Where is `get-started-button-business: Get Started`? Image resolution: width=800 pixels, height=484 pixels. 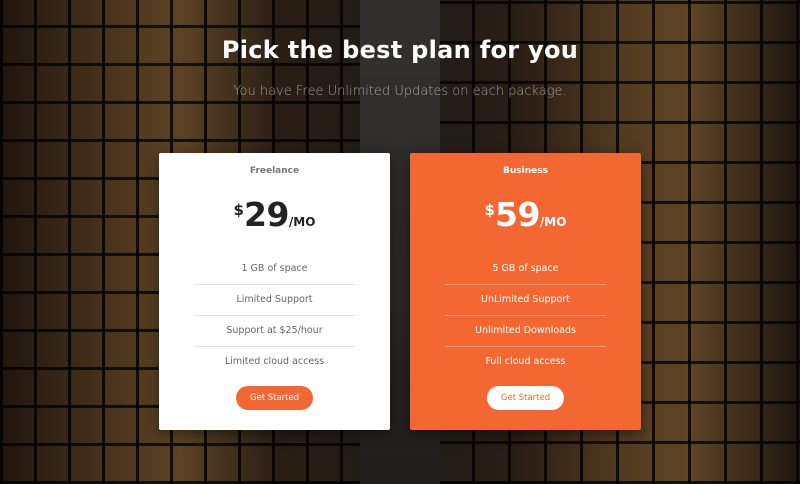
get-started-button-business: Get Started is located at coordinates (525, 398).